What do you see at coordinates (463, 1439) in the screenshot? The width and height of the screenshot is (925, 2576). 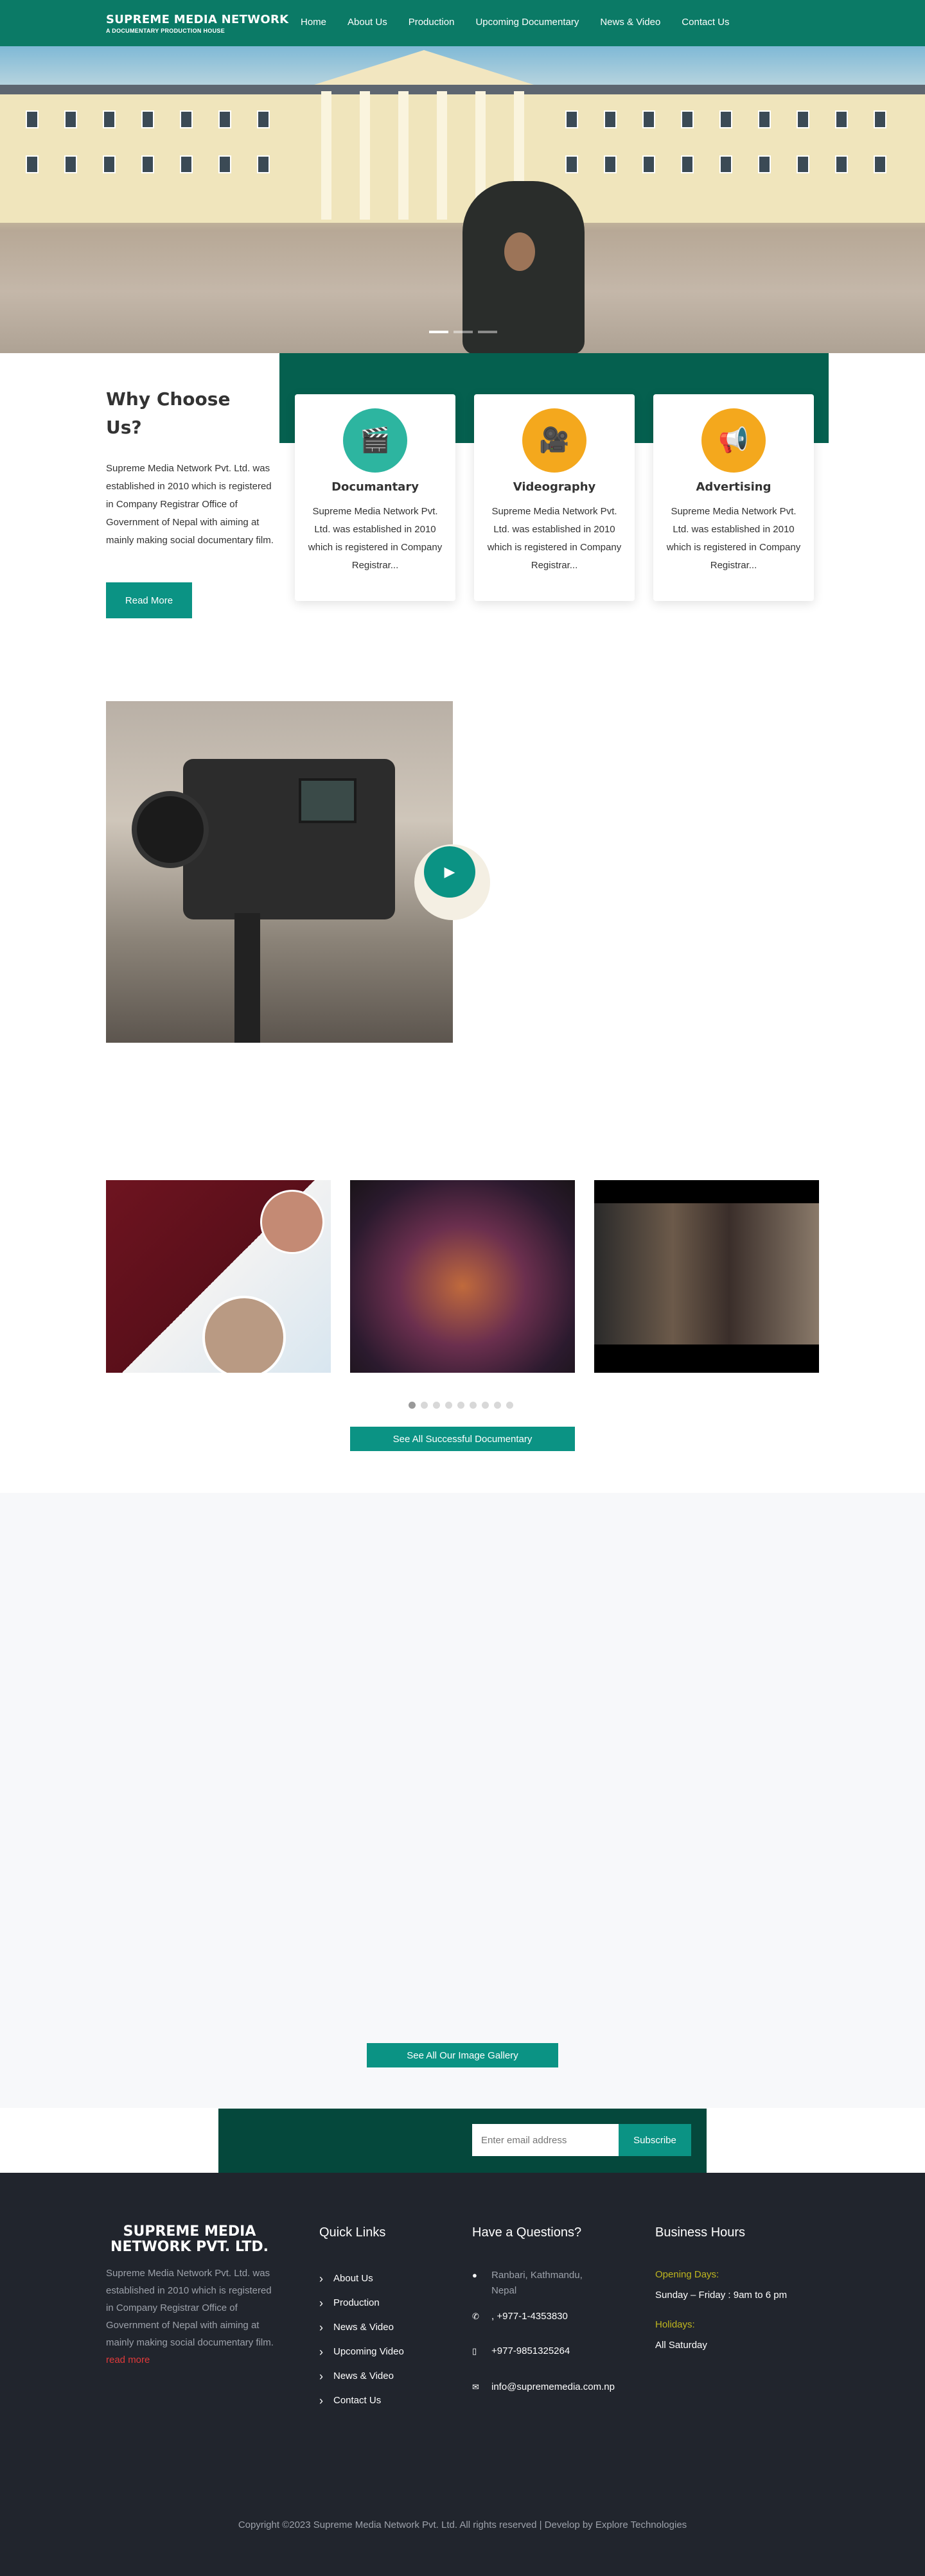 I see `see-all-documentary-button: See All Successful Documentary` at bounding box center [463, 1439].